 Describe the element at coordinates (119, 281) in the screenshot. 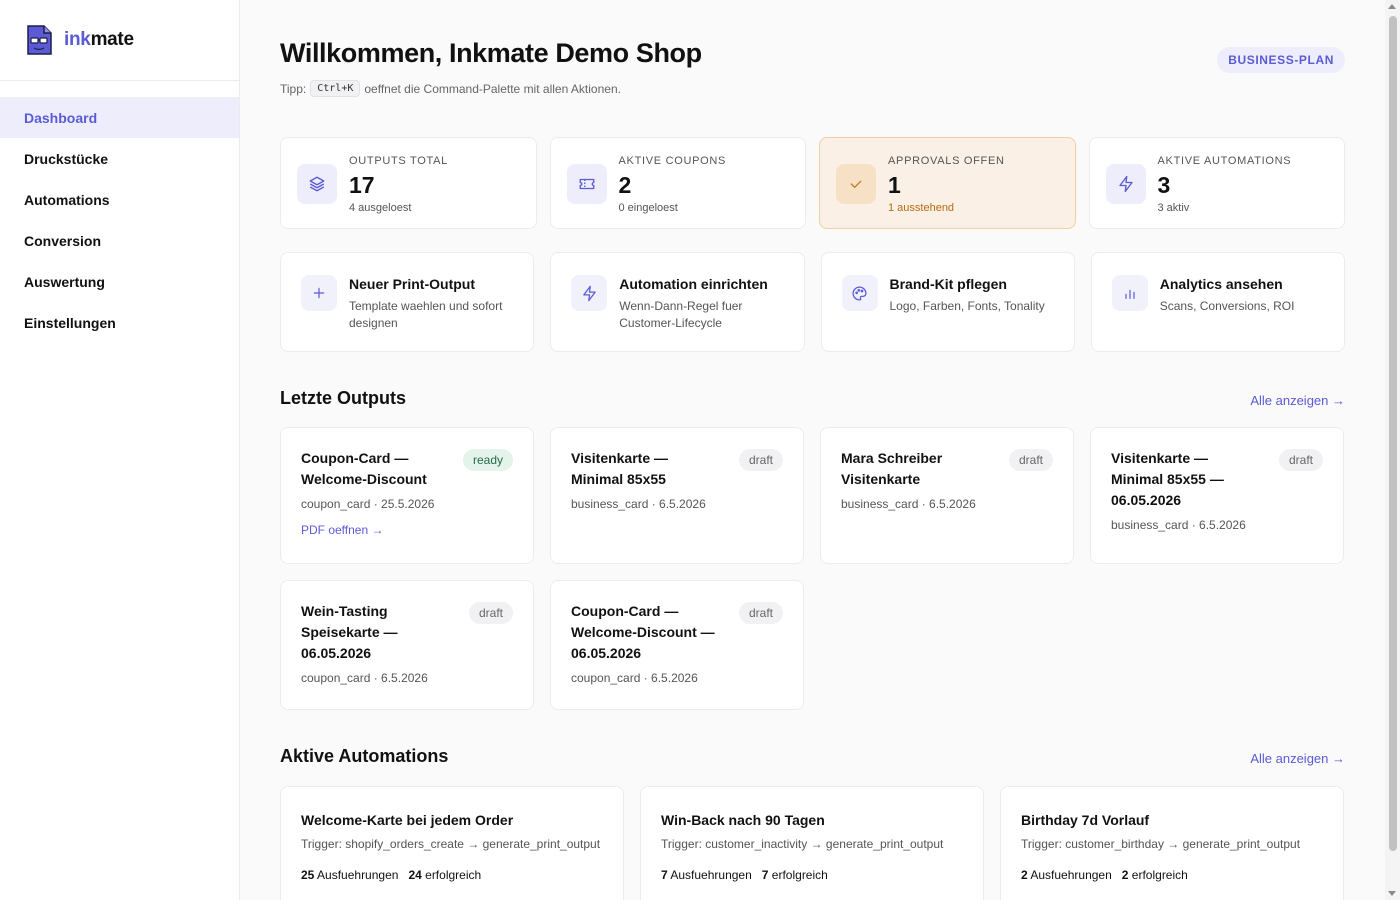

I see `sidebar-item-auswertung: Auswertung` at that location.